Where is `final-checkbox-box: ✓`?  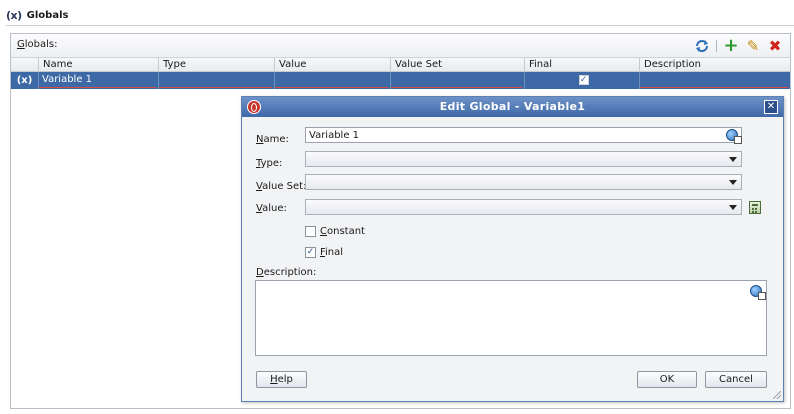
final-checkbox-box: ✓ is located at coordinates (310, 252).